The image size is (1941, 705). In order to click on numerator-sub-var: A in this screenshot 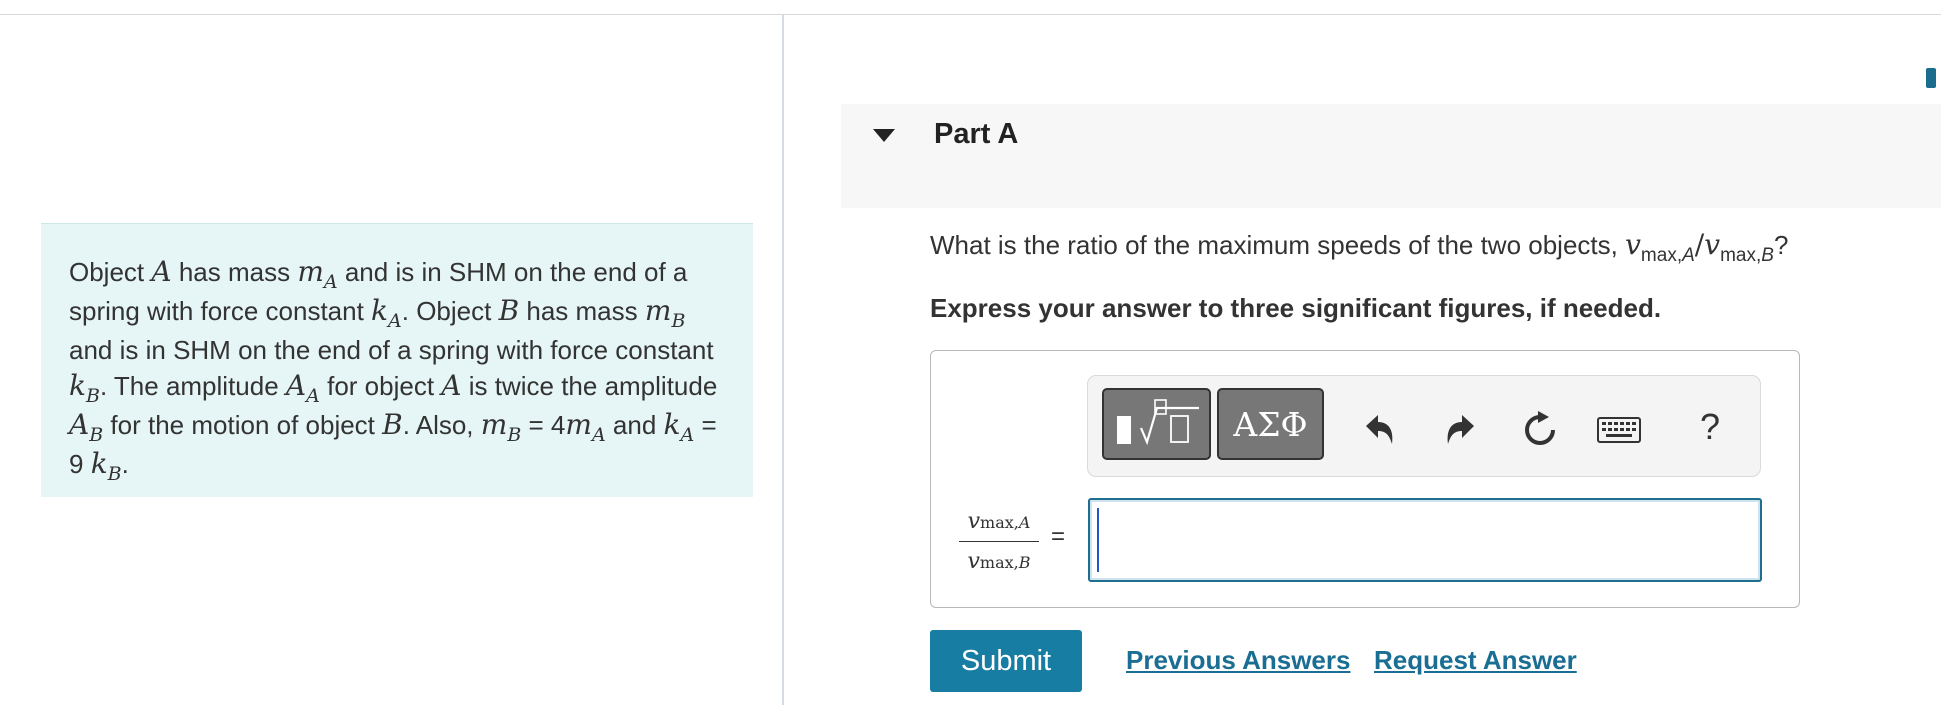, I will do `click(1024, 522)`.